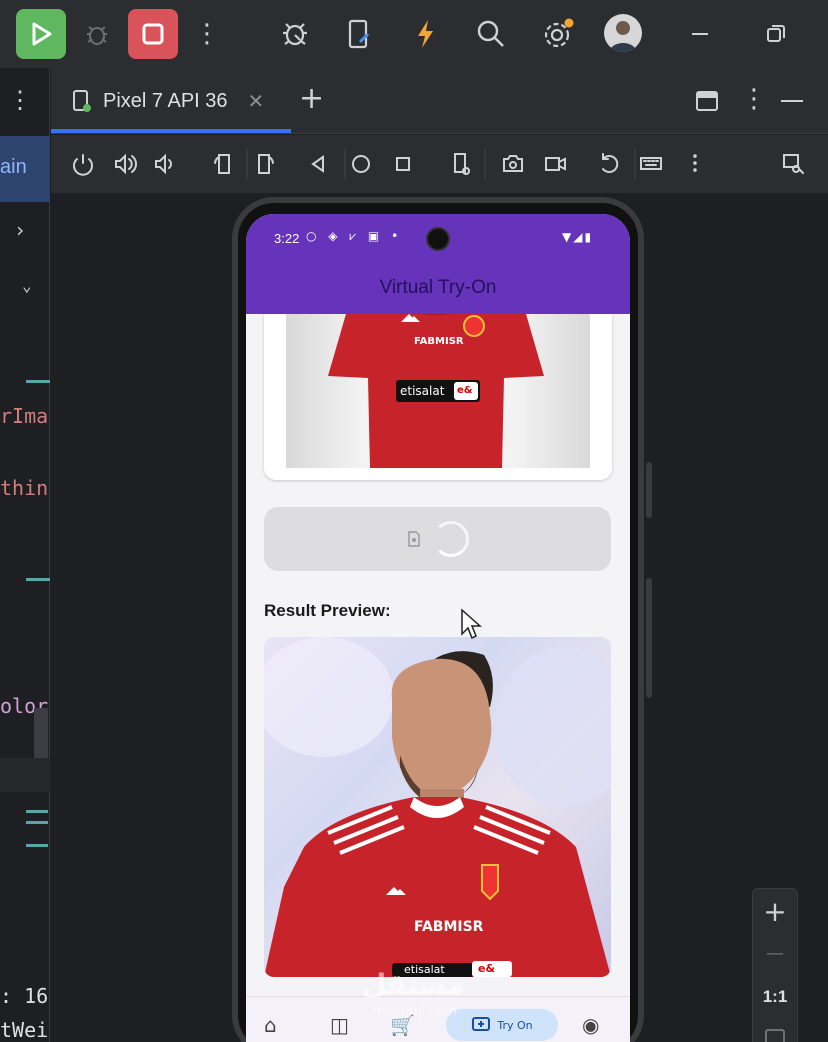 This screenshot has width=828, height=1042. What do you see at coordinates (82, 101) in the screenshot?
I see `device-icon` at bounding box center [82, 101].